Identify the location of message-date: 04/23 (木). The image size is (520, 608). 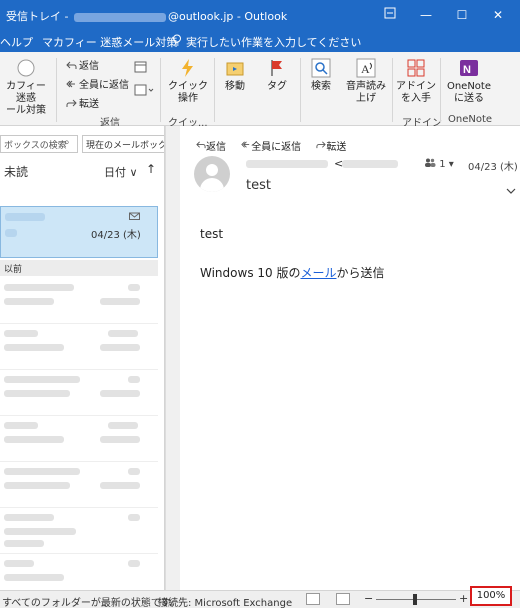
(116, 235).